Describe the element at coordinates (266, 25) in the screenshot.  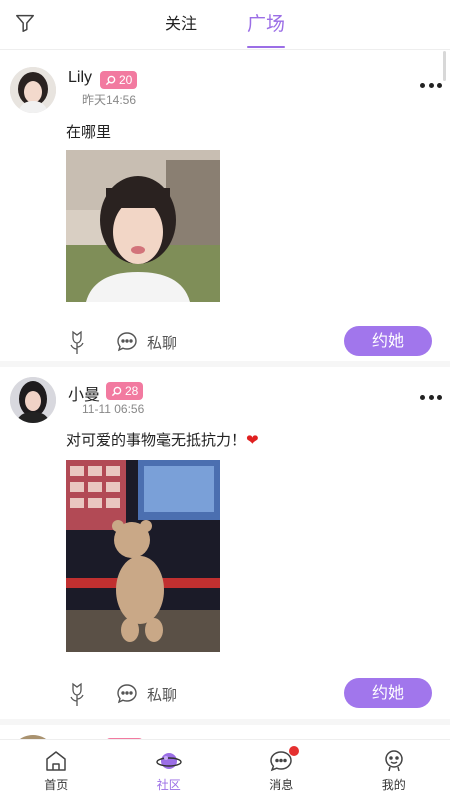
I see `tab-square: 广场` at that location.